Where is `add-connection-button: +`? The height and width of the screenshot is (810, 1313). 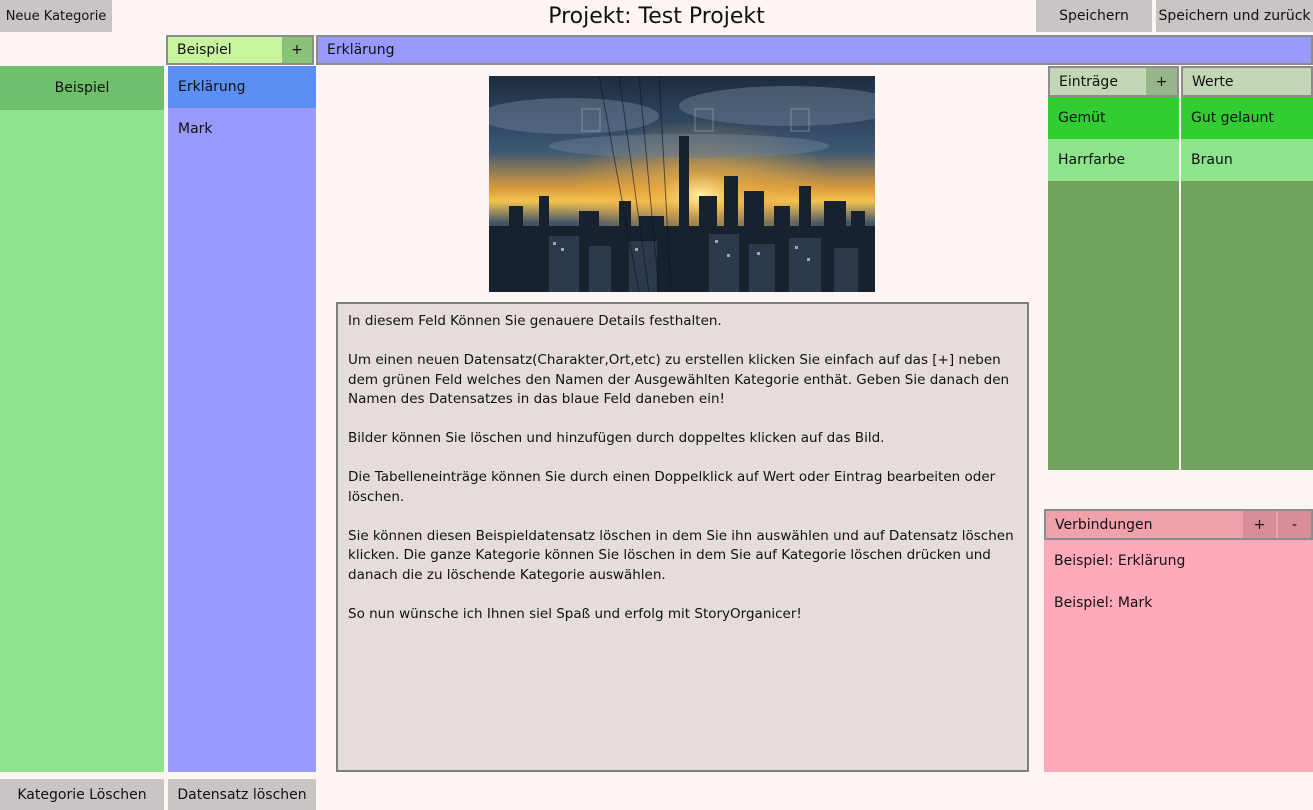
add-connection-button: + is located at coordinates (1259, 524).